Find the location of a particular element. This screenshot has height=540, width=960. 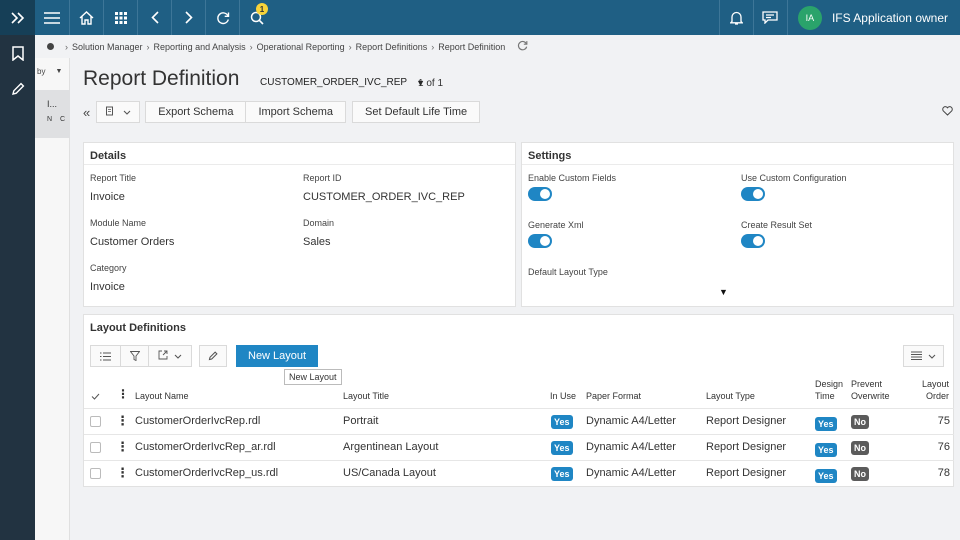

left-rail is located at coordinates (17, 287).